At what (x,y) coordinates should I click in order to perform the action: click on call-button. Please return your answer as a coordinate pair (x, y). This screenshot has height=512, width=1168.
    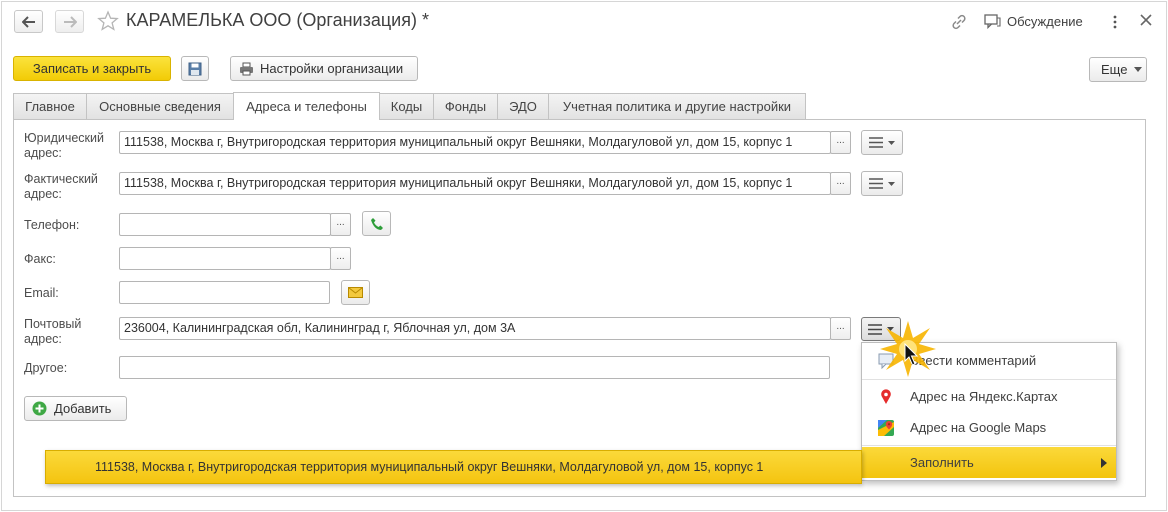
    Looking at the image, I should click on (376, 223).